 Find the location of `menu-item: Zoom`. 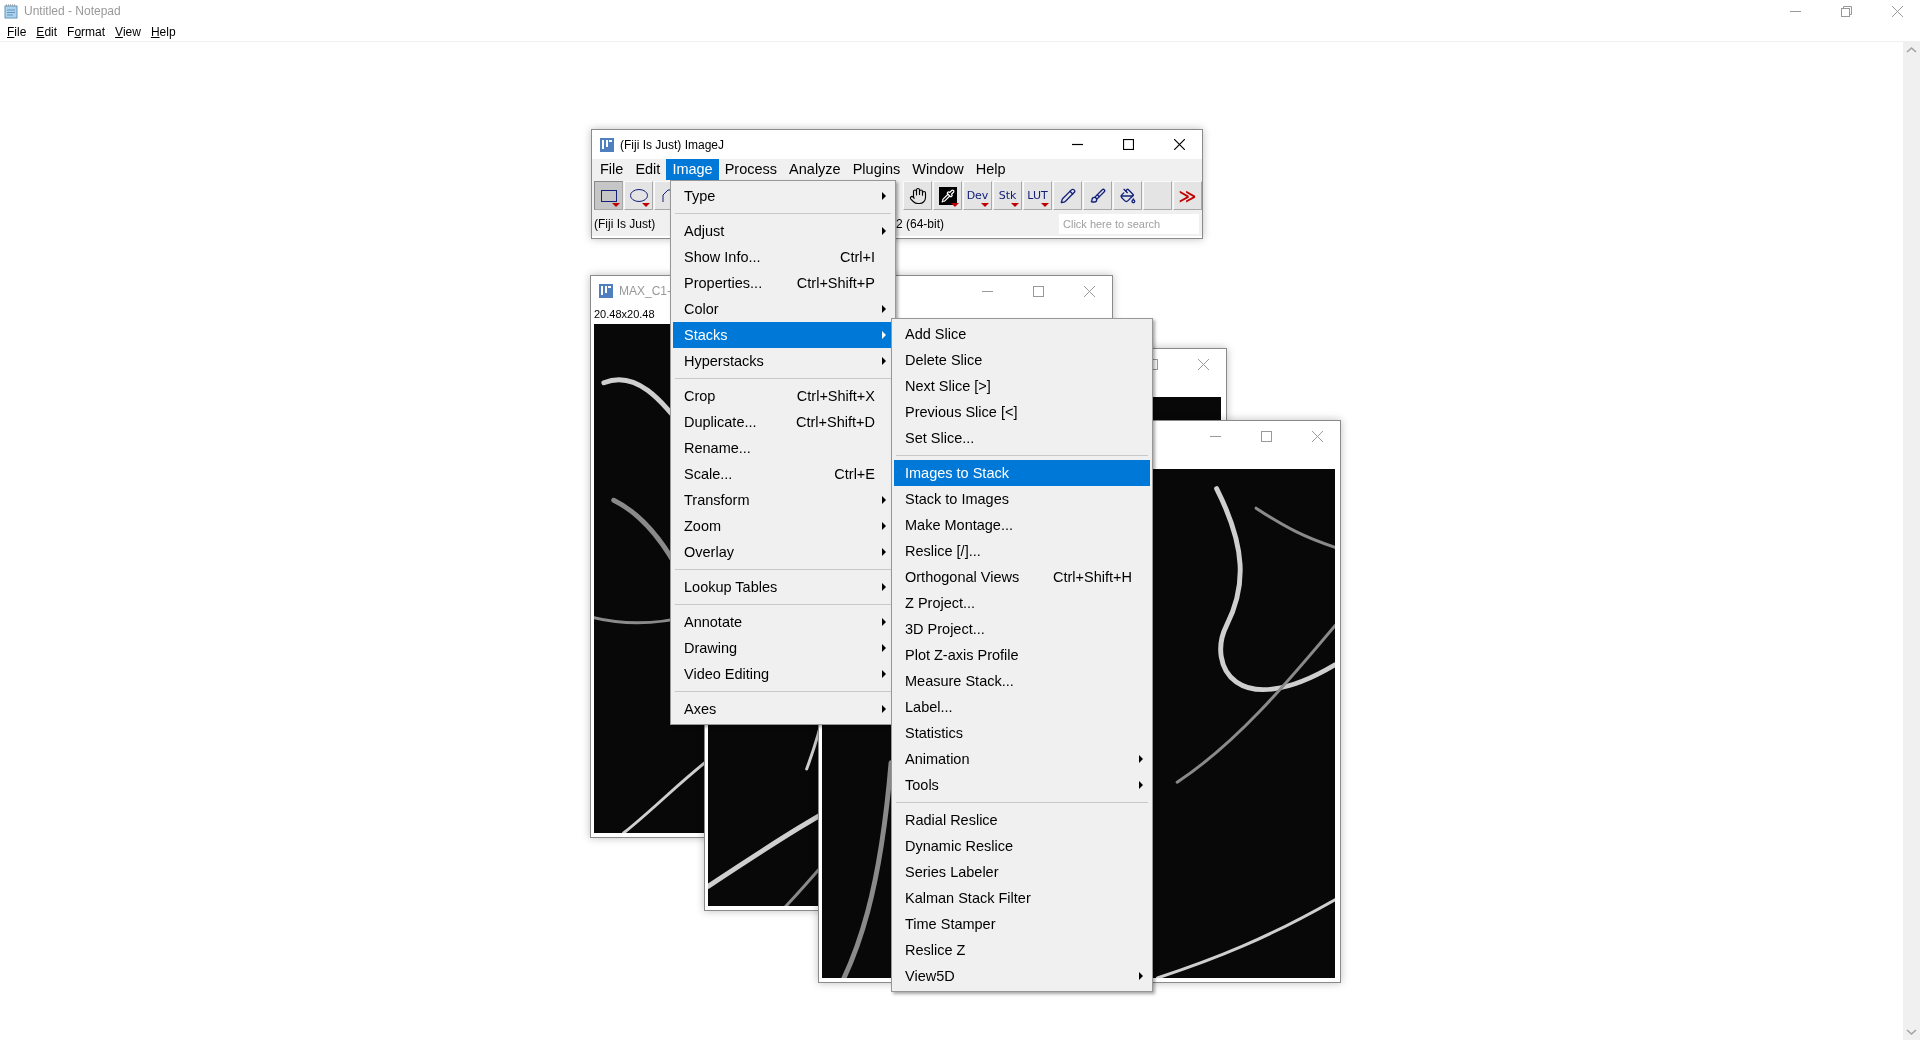

menu-item: Zoom is located at coordinates (783, 526).